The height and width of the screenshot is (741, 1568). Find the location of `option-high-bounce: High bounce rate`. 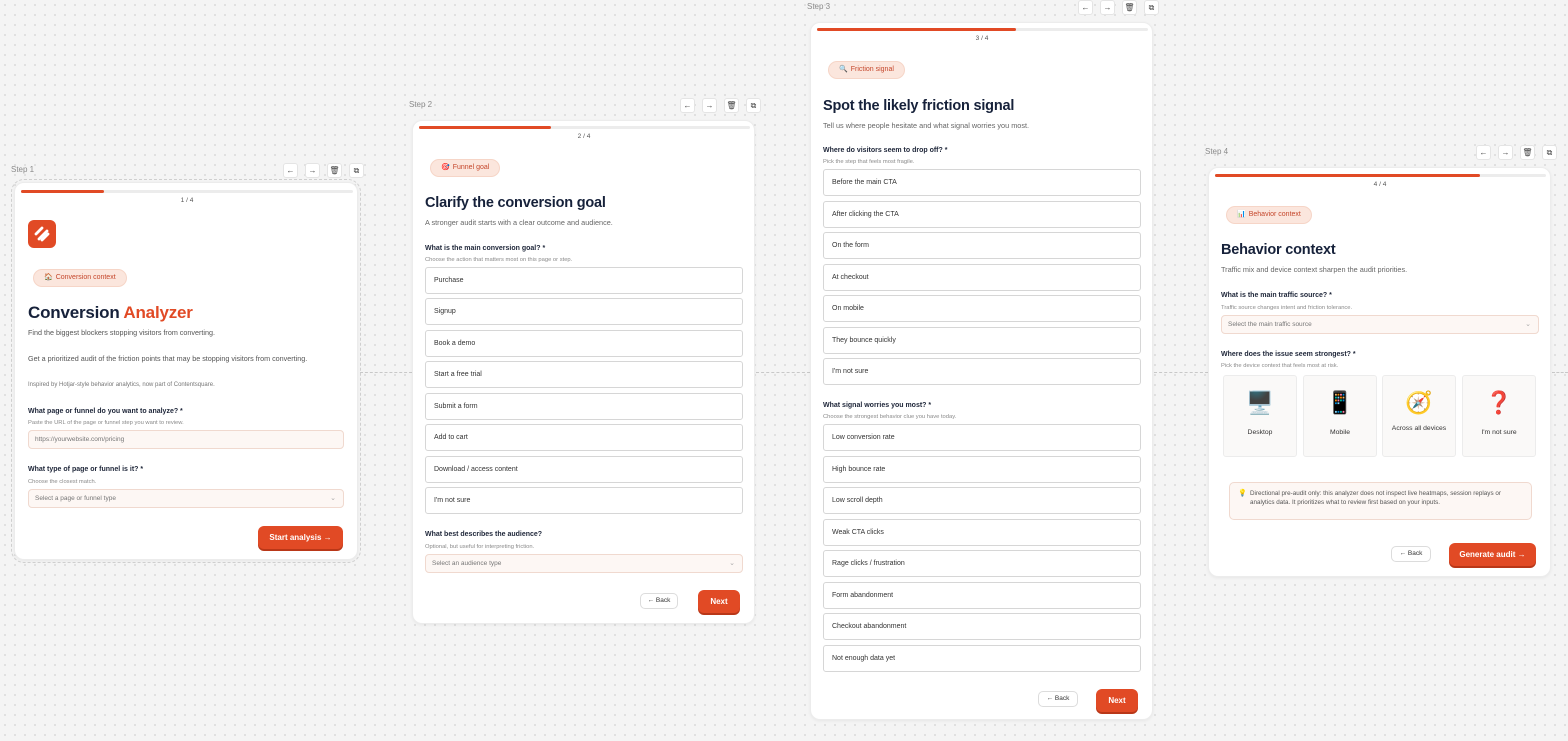

option-high-bounce: High bounce rate is located at coordinates (982, 469).